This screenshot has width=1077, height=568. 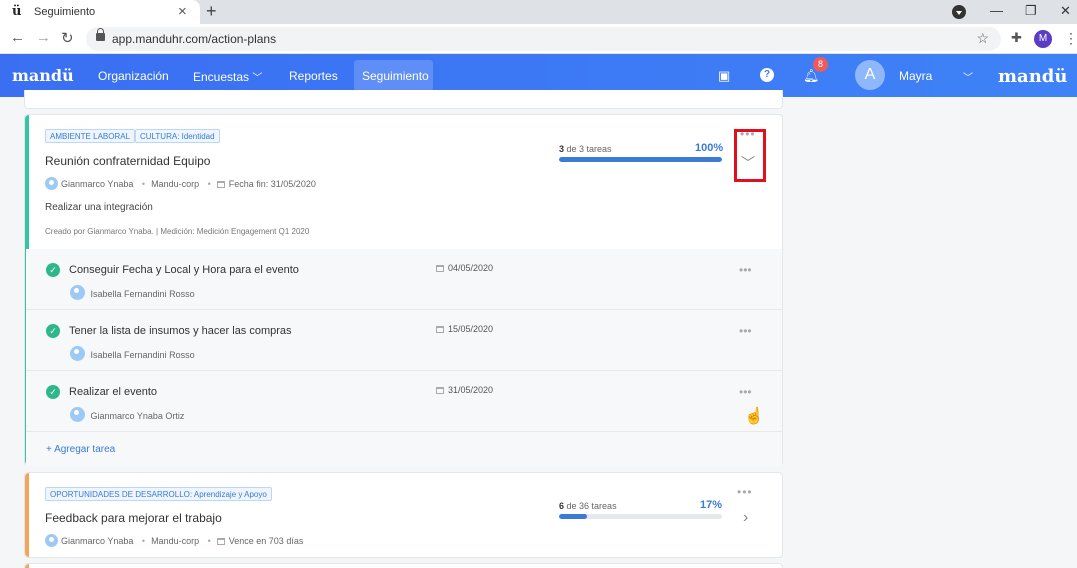 What do you see at coordinates (1031, 11) in the screenshot?
I see `restore-icon: ❐` at bounding box center [1031, 11].